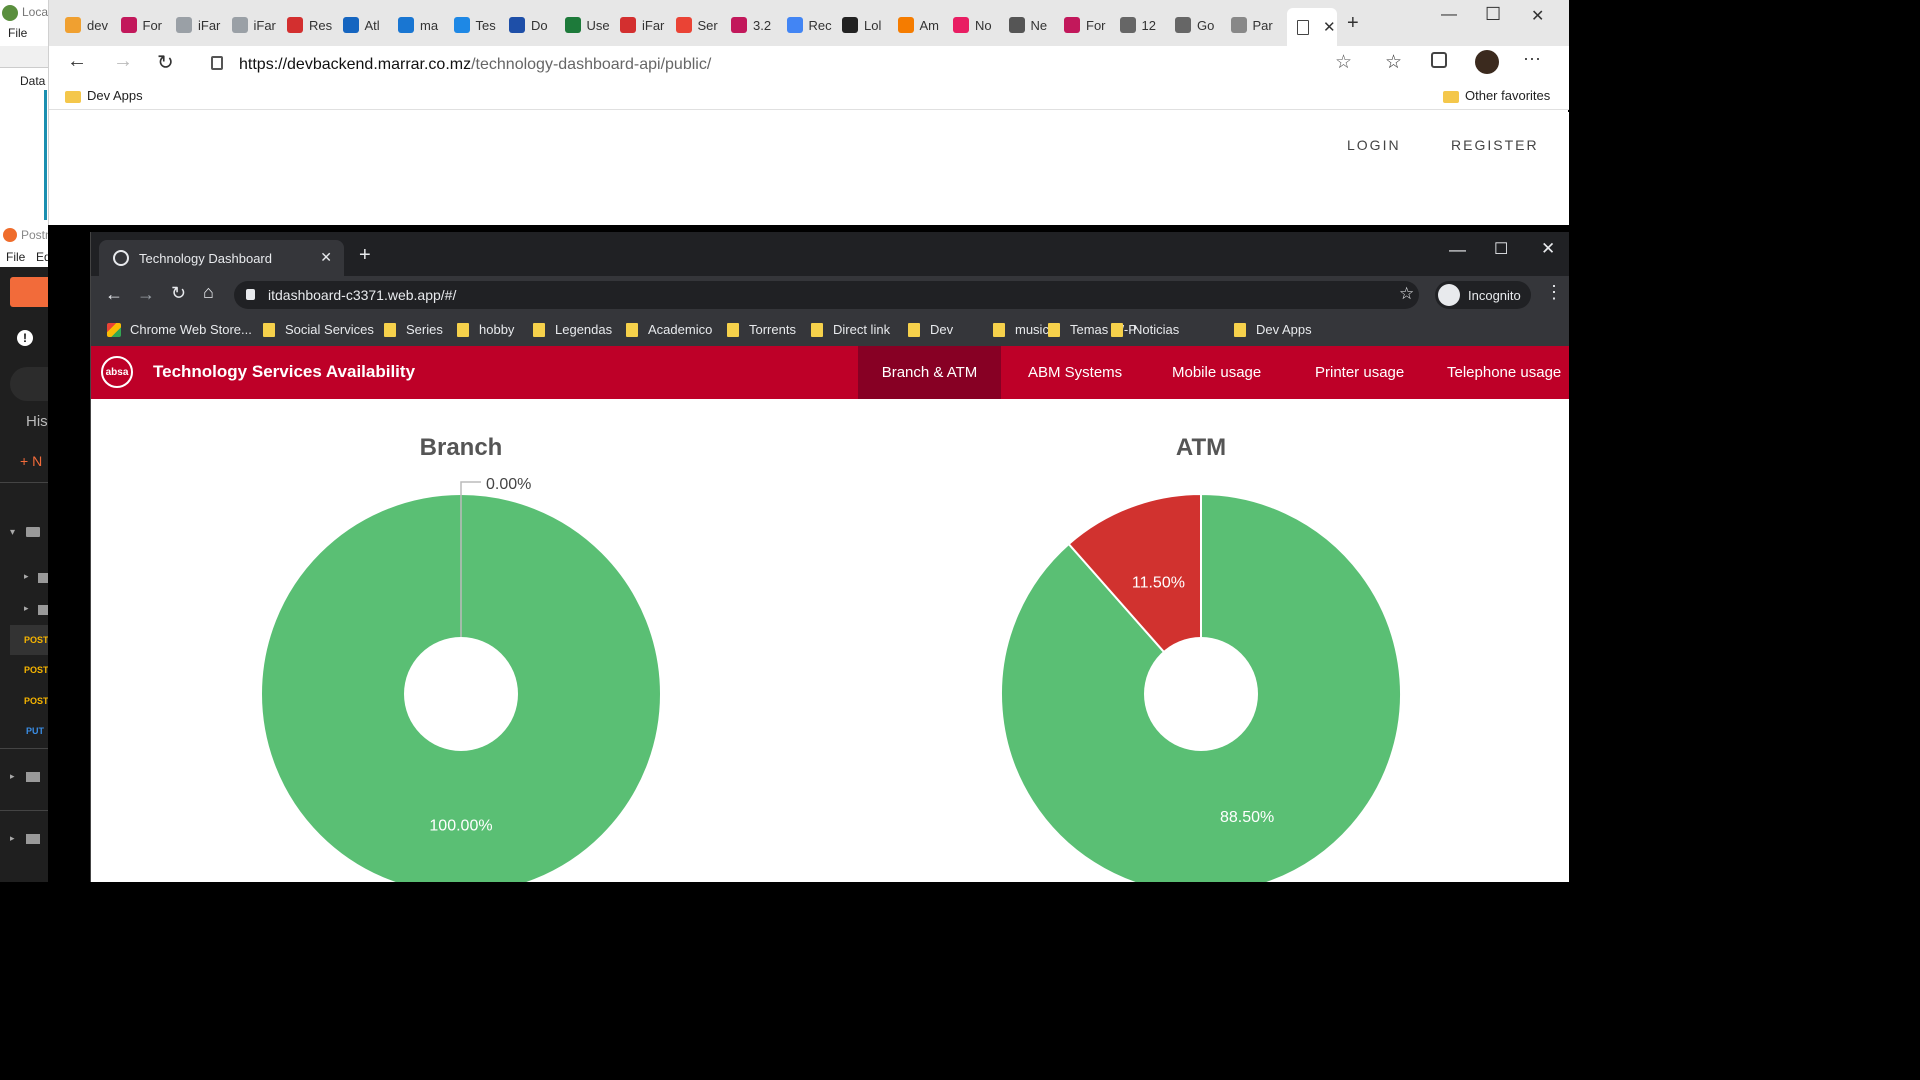 Image resolution: width=1920 pixels, height=1080 pixels. What do you see at coordinates (208, 292) in the screenshot?
I see `home-icon: ⌂` at bounding box center [208, 292].